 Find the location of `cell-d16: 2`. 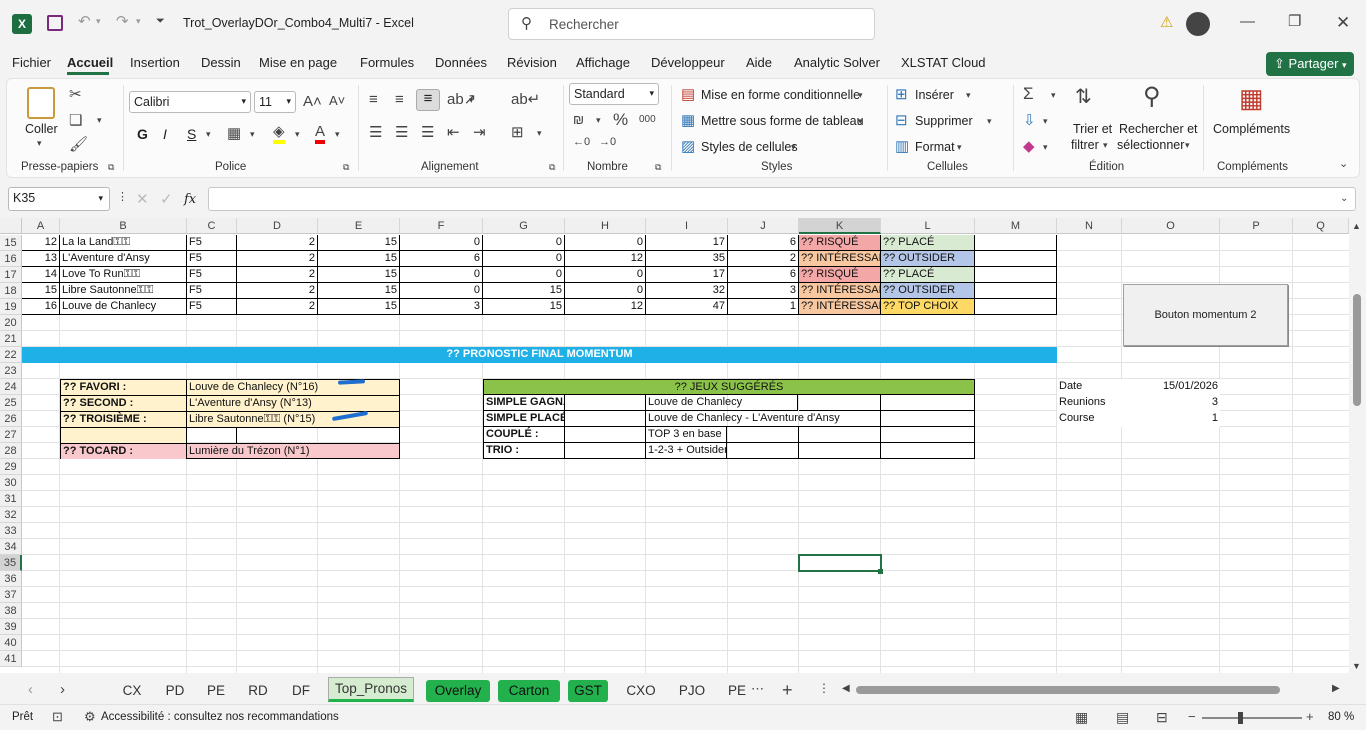

cell-d16: 2 is located at coordinates (277, 259).